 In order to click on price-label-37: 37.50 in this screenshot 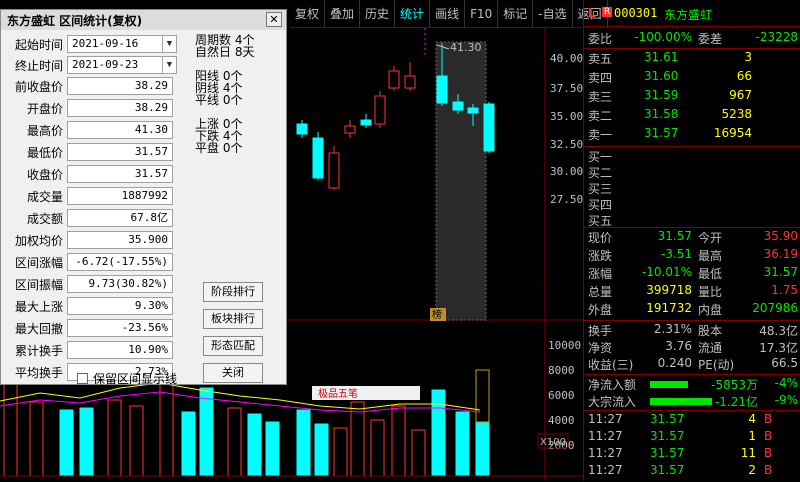, I will do `click(566, 88)`.